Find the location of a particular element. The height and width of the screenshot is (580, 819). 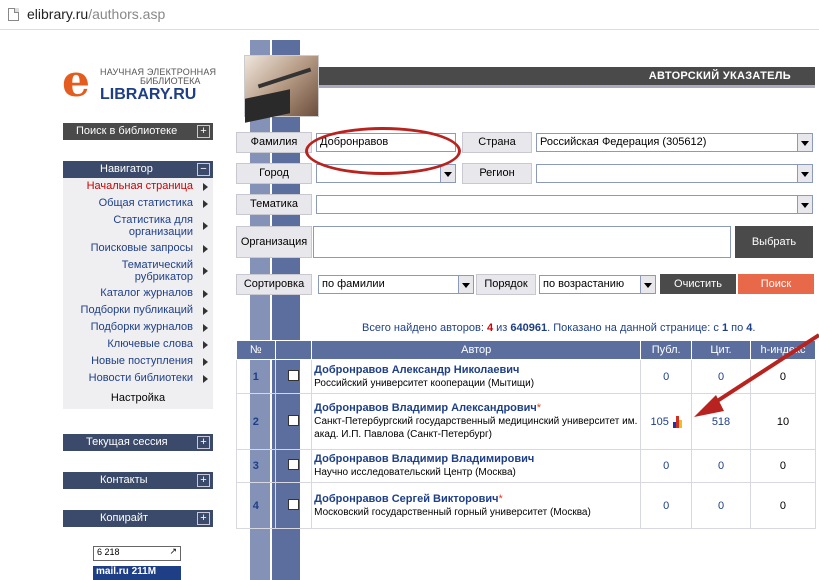

order-select: по возрастанию is located at coordinates (597, 284).